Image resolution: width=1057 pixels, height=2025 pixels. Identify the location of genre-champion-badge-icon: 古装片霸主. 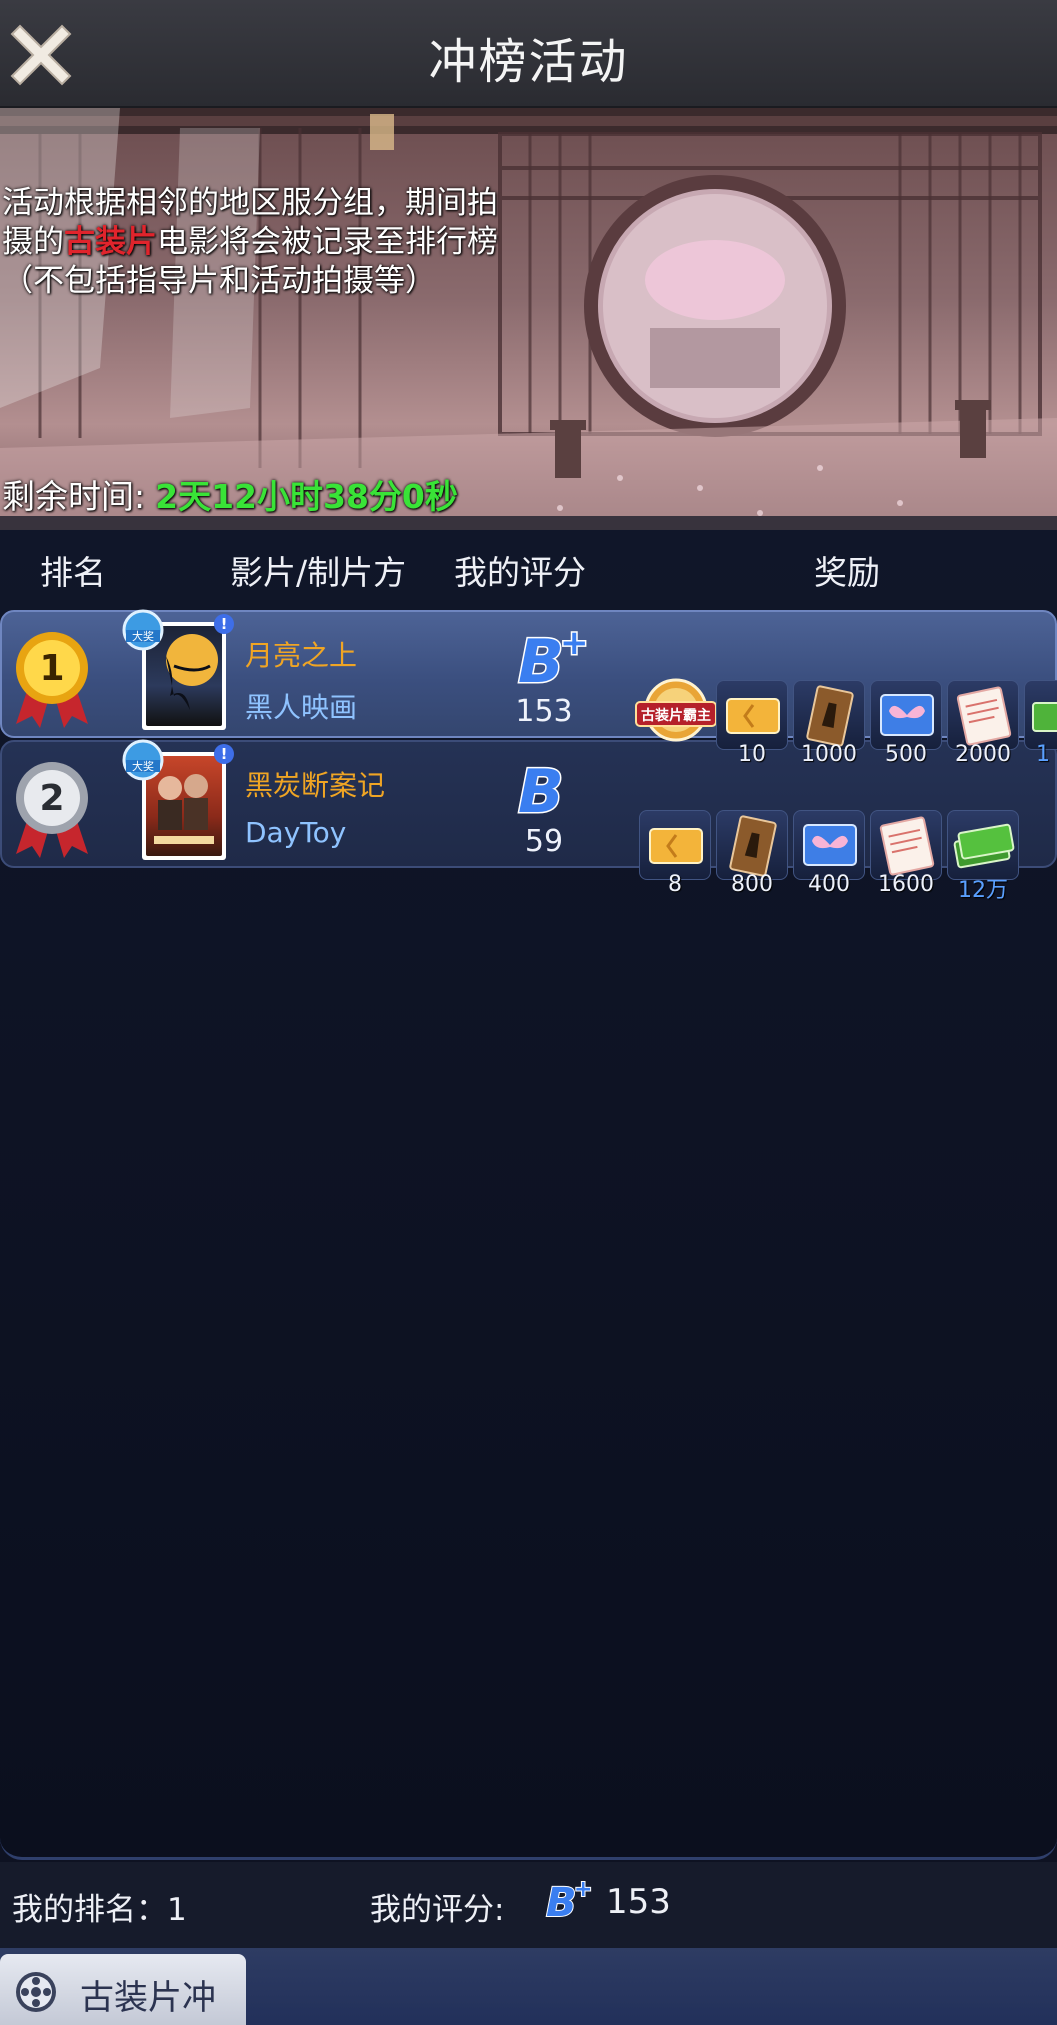
(676, 712).